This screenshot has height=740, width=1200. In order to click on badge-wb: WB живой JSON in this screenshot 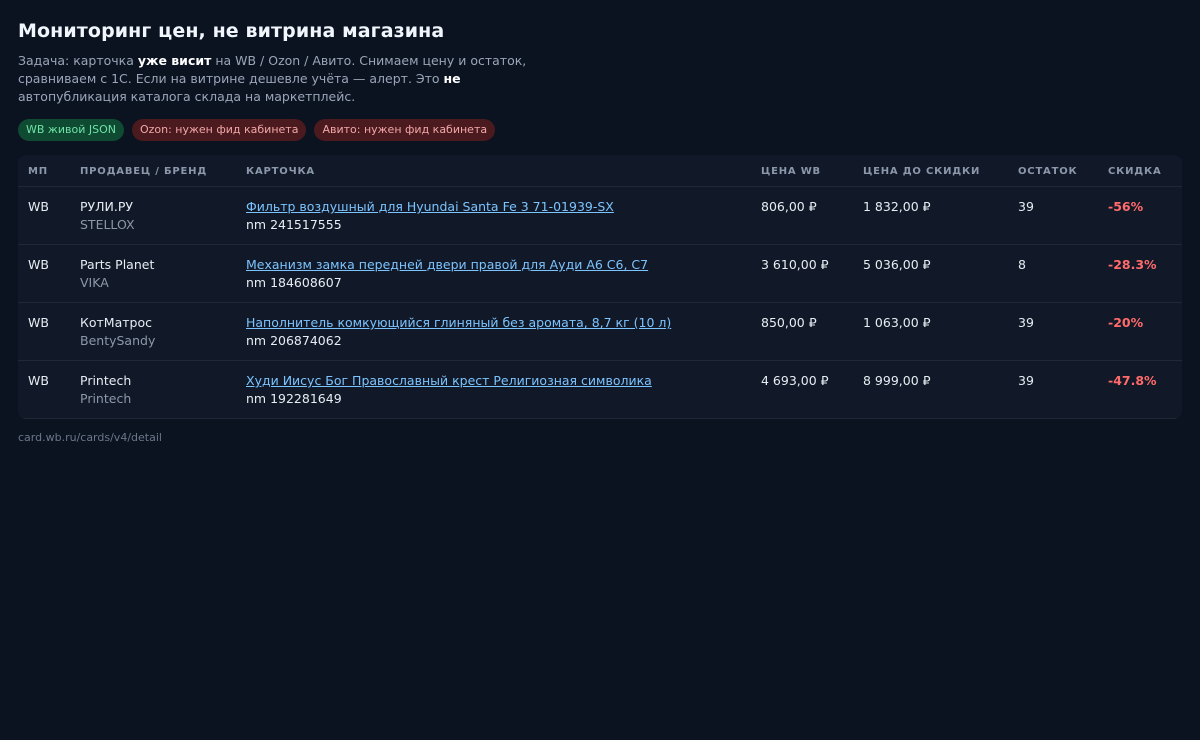, I will do `click(71, 130)`.